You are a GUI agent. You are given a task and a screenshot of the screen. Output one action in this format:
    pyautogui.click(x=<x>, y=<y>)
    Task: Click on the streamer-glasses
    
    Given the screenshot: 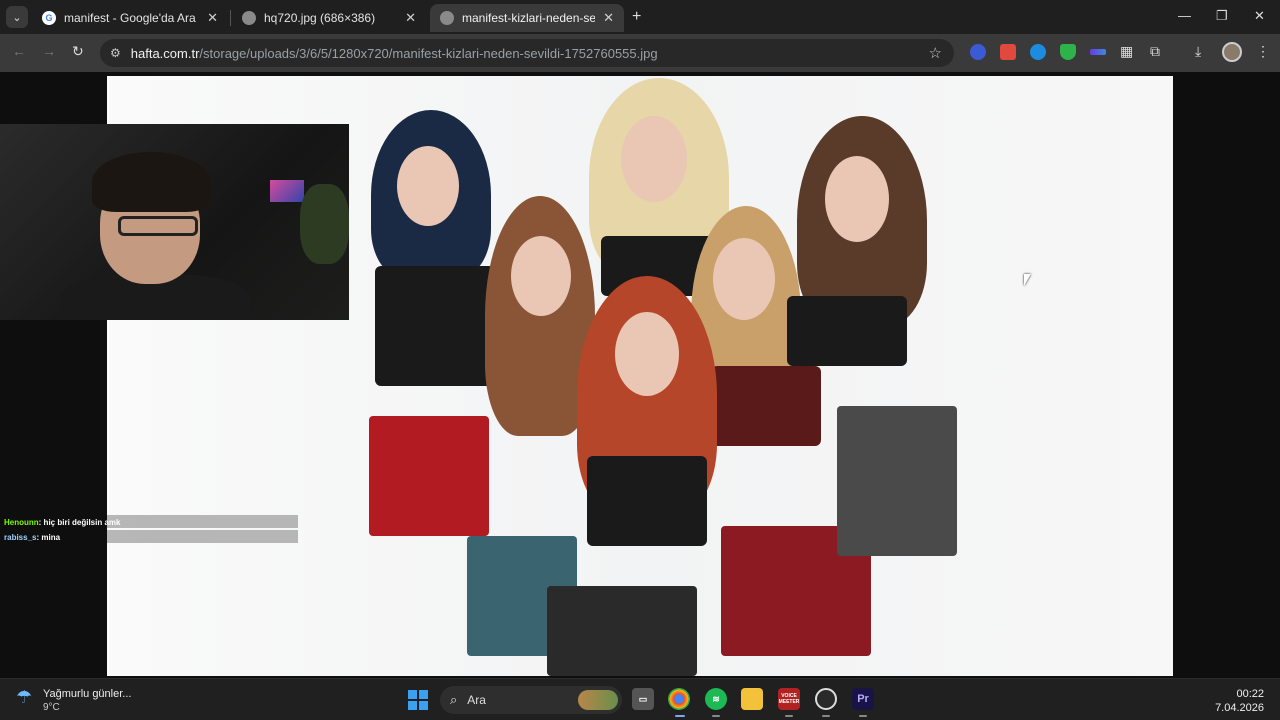 What is the action you would take?
    pyautogui.click(x=158, y=226)
    